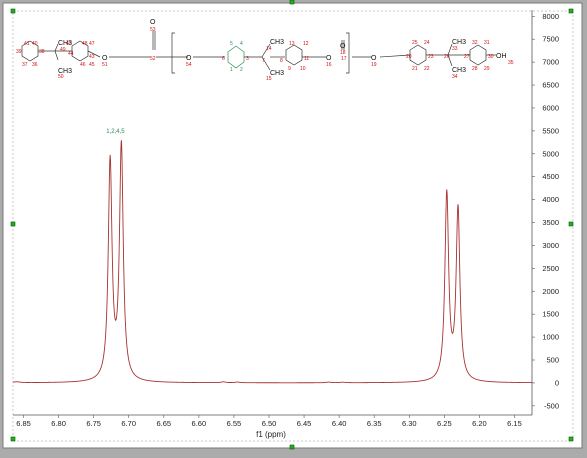 The width and height of the screenshot is (587, 458). Describe the element at coordinates (241, 44) in the screenshot. I see `atom-number: 4` at that location.